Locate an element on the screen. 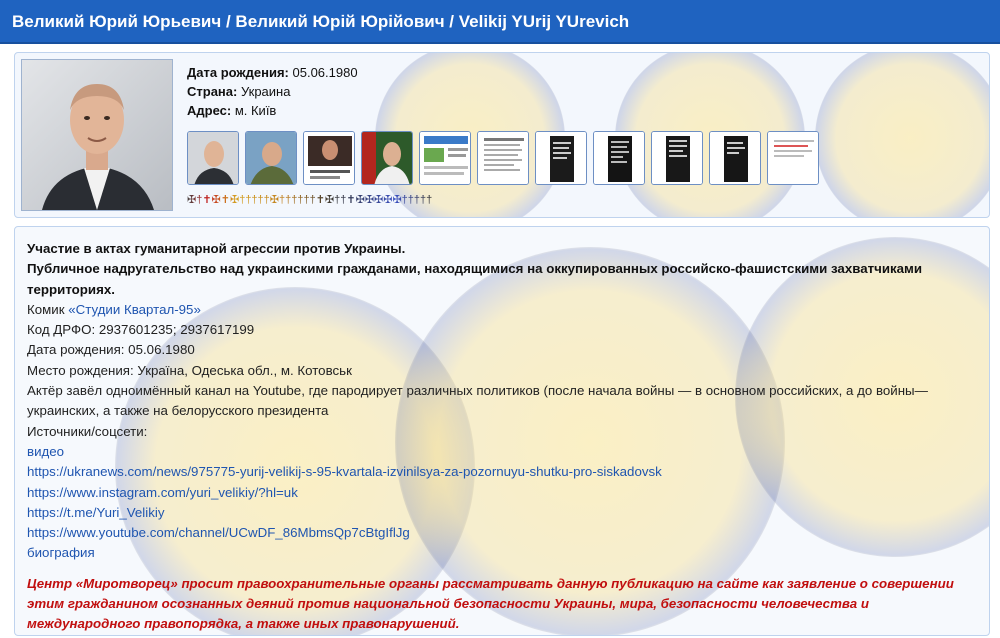  country-row: Страна: Украина is located at coordinates (272, 91).